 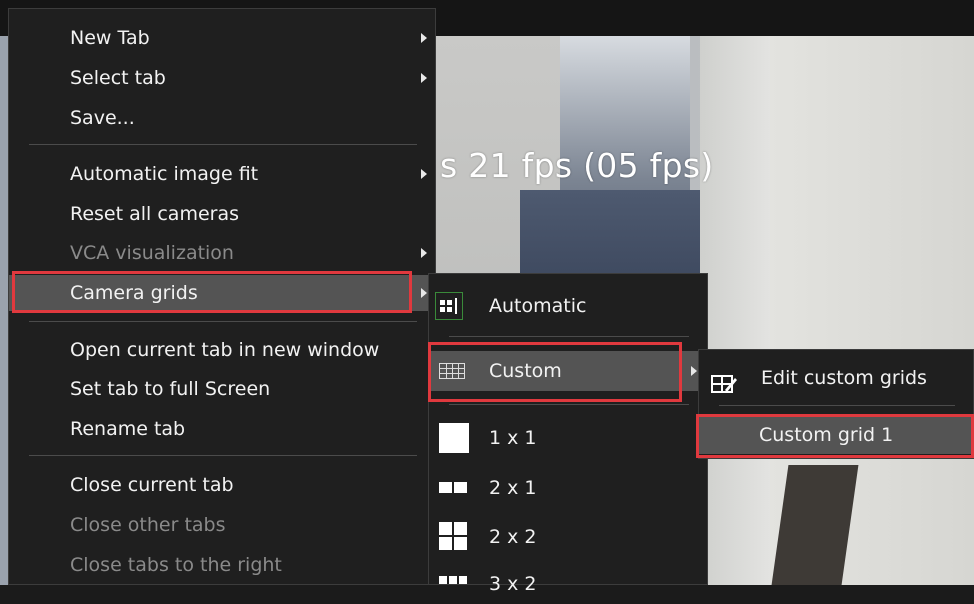 I want to click on grid-2x2-icon, so click(x=454, y=536).